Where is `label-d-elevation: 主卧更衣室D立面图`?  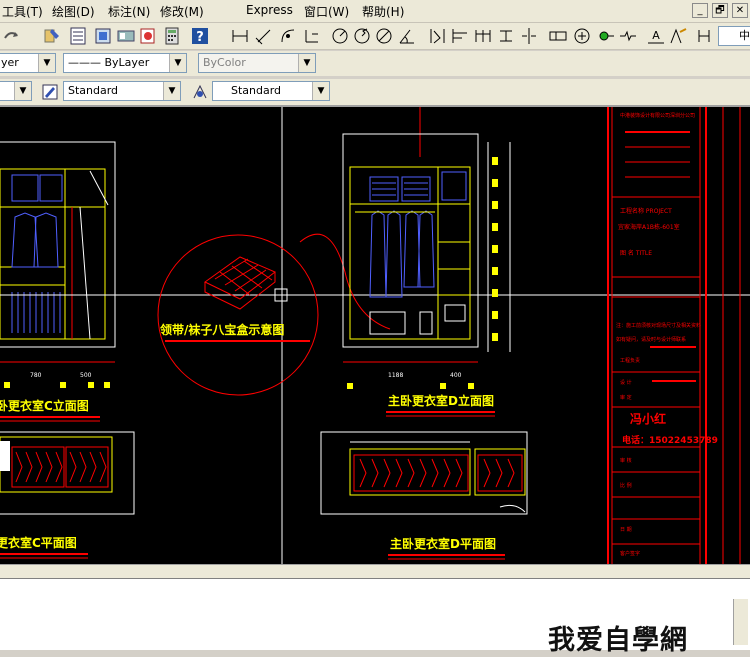 label-d-elevation: 主卧更衣室D立面图 is located at coordinates (441, 400).